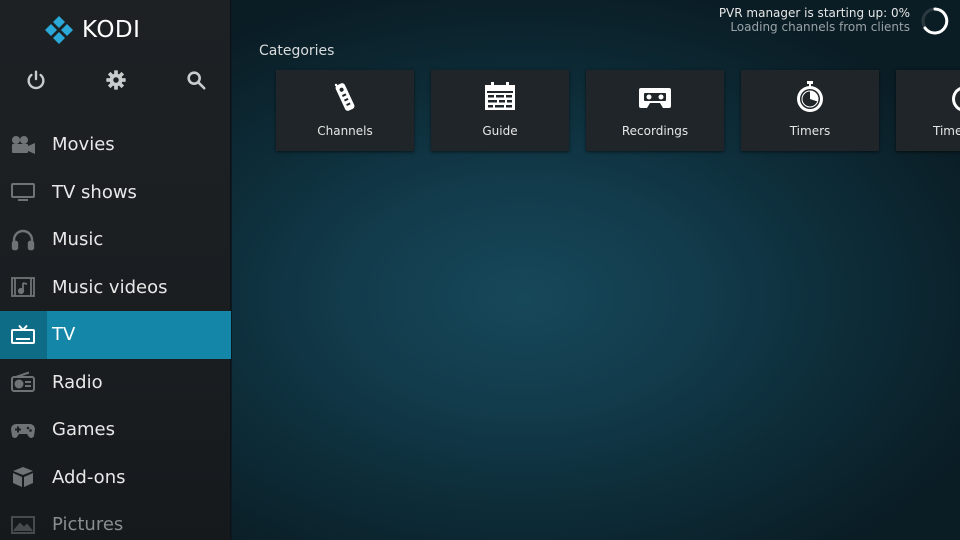 The height and width of the screenshot is (540, 960). I want to click on sidebar-item-label: Music, so click(78, 240).